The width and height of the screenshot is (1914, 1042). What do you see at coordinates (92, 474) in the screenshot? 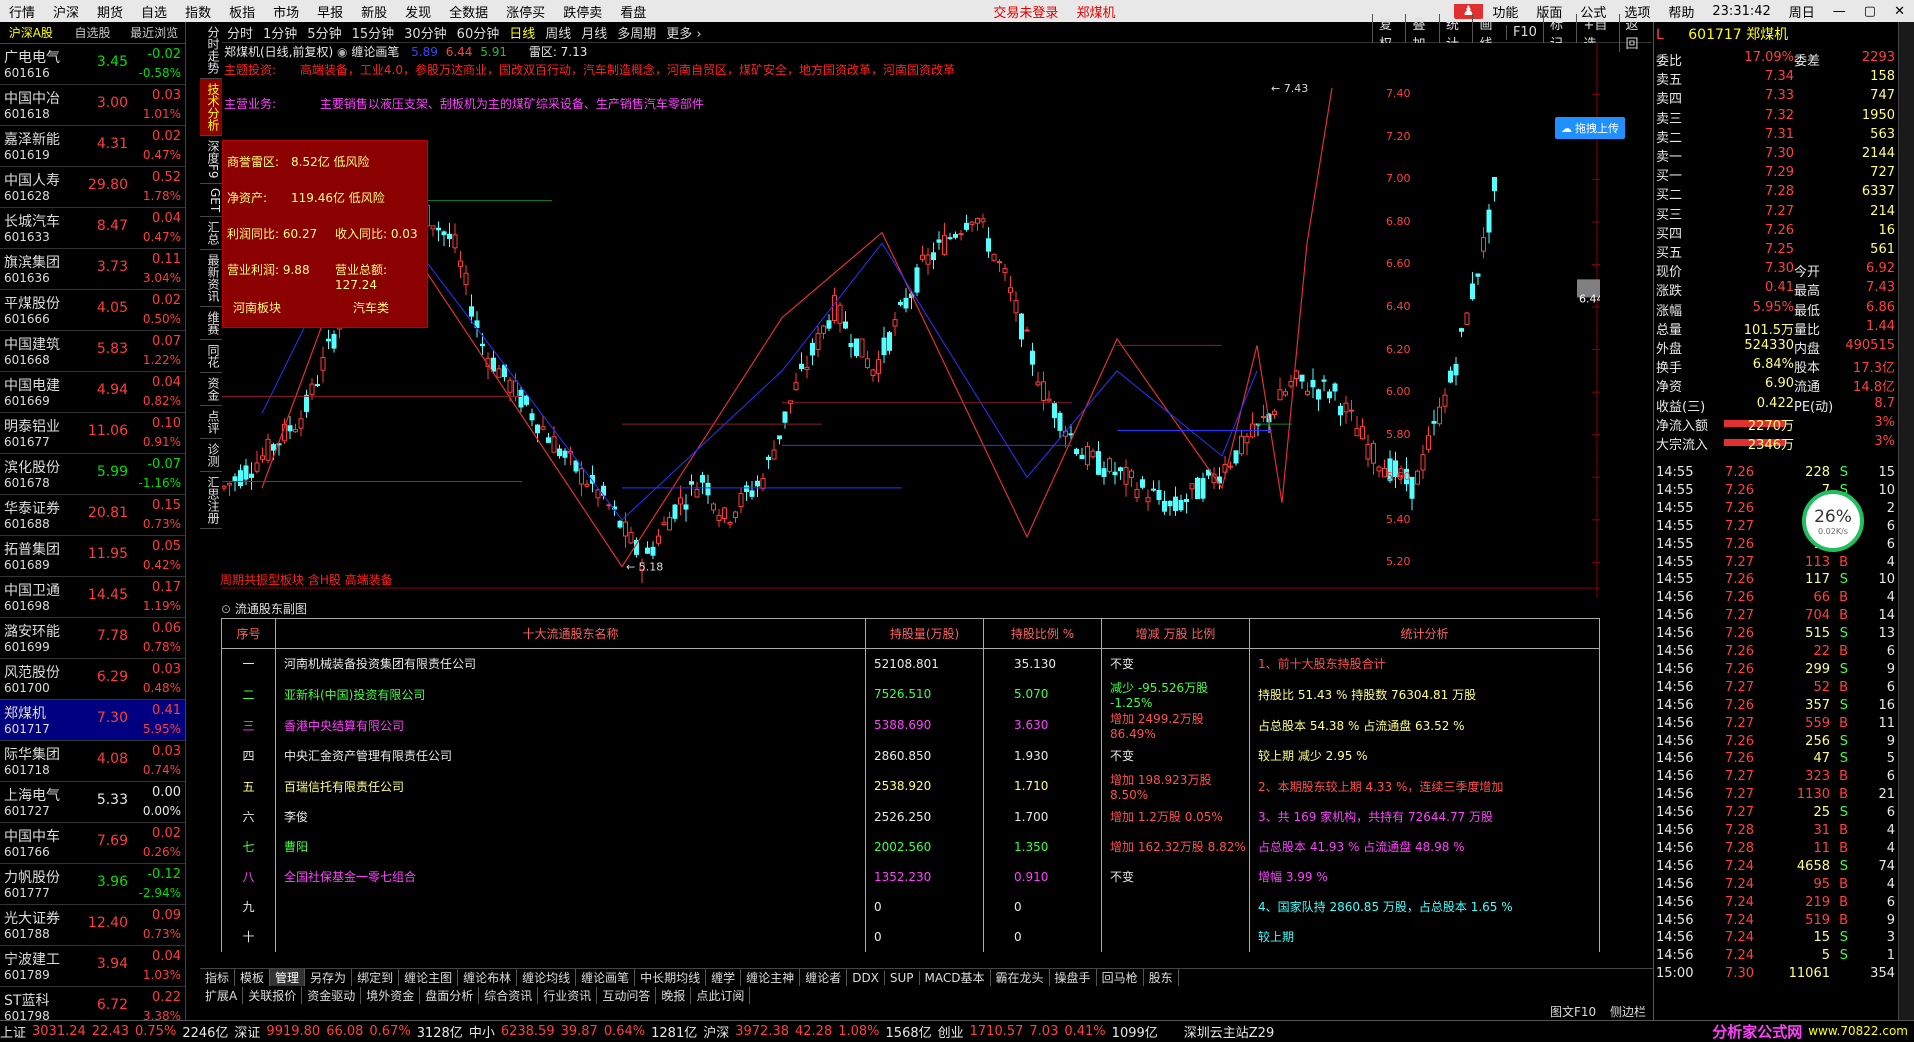
I see `stock-row: 滨化股份 601678 5.99 -0.07 -1.16%` at bounding box center [92, 474].